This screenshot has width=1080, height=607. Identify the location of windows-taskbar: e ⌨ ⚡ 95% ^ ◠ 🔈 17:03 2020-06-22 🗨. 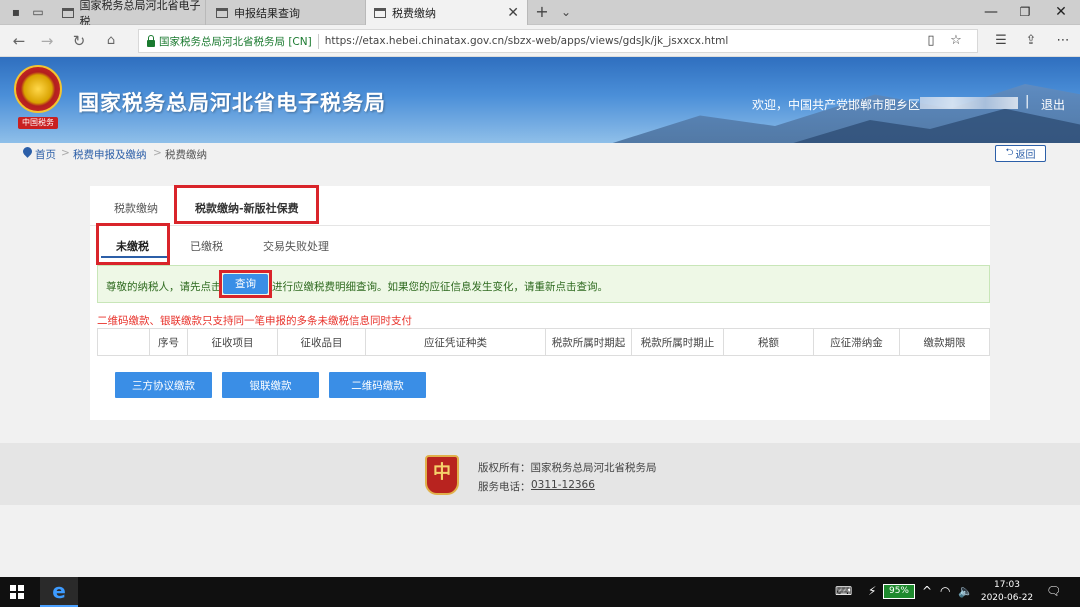
(540, 592).